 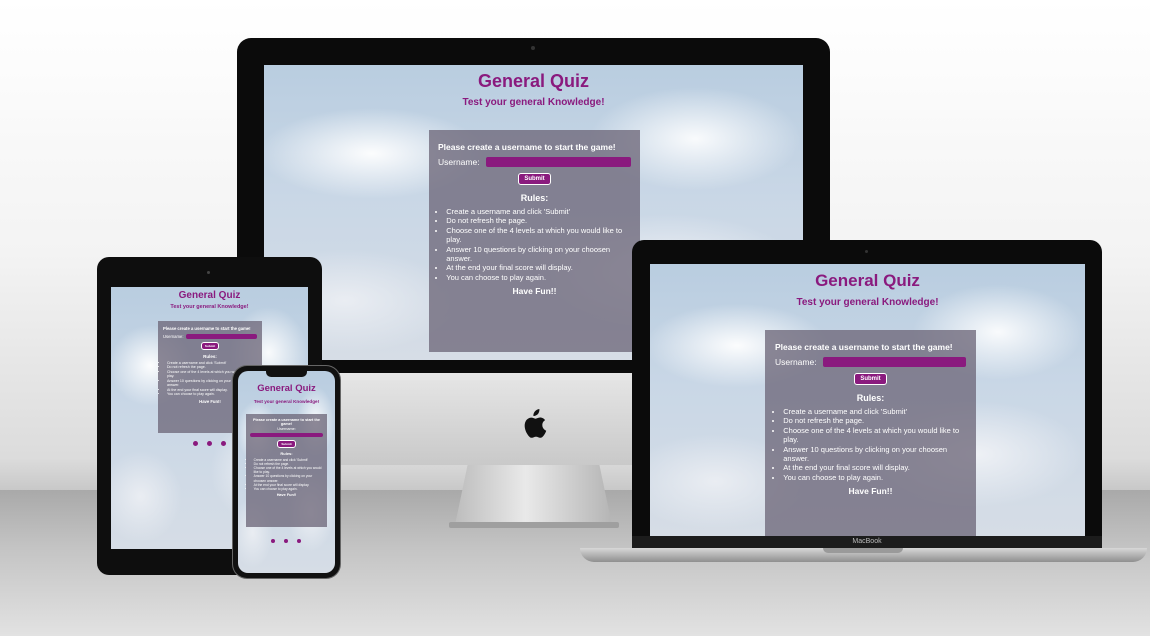 I want to click on laptop-bottom-bar: MacBook, so click(x=867, y=542).